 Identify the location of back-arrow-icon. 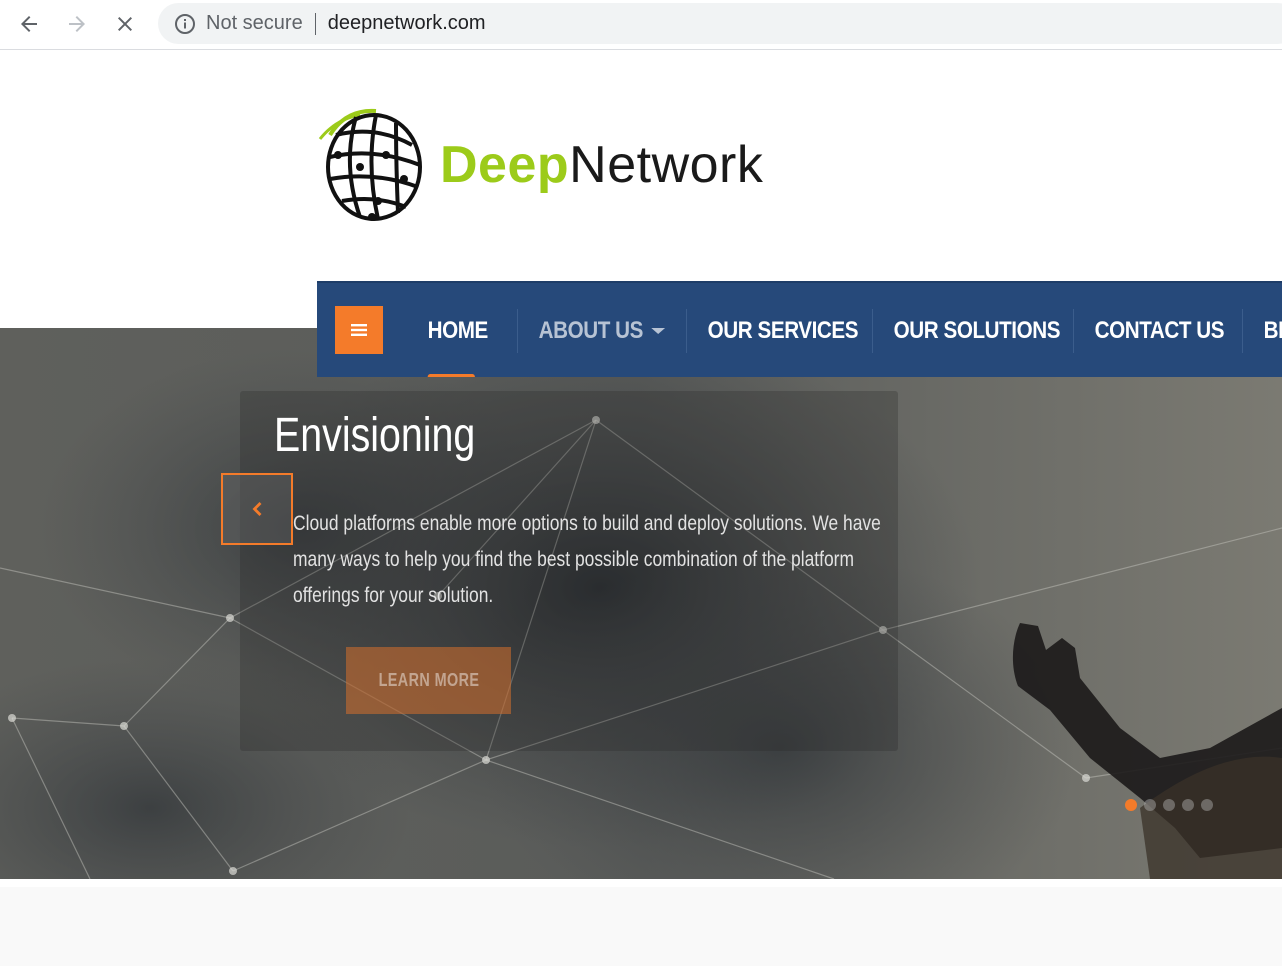
(29, 24).